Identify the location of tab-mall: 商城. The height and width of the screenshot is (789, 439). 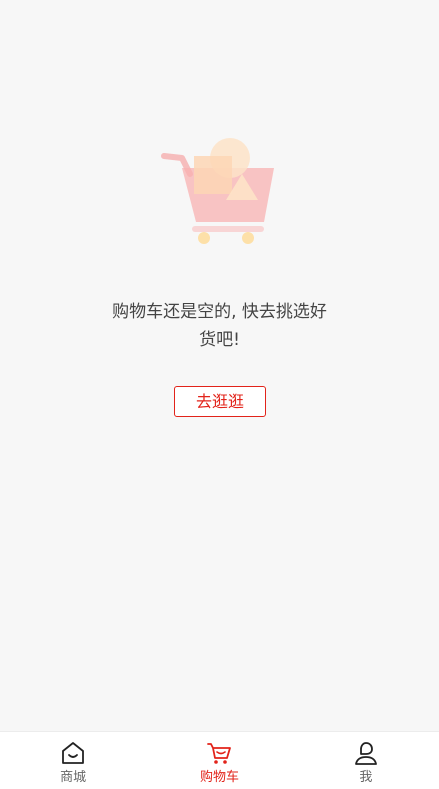
(73, 760).